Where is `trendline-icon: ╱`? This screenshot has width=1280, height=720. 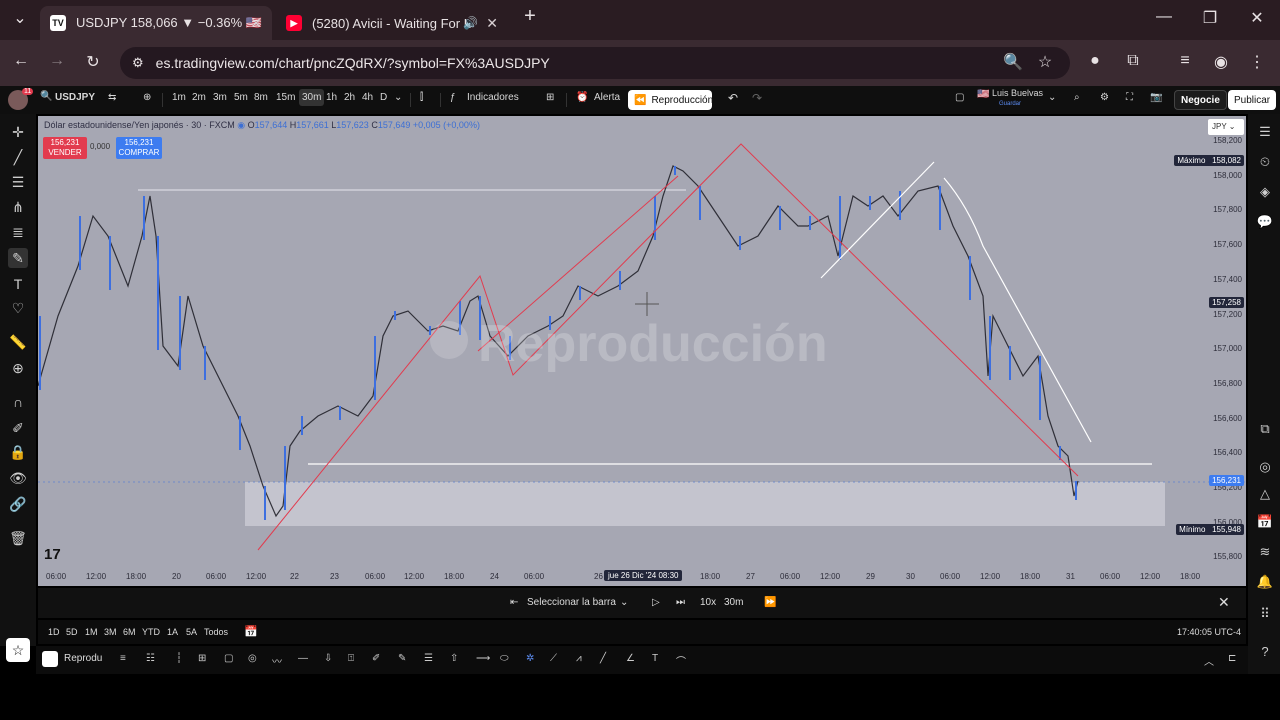 trendline-icon: ╱ is located at coordinates (18, 157).